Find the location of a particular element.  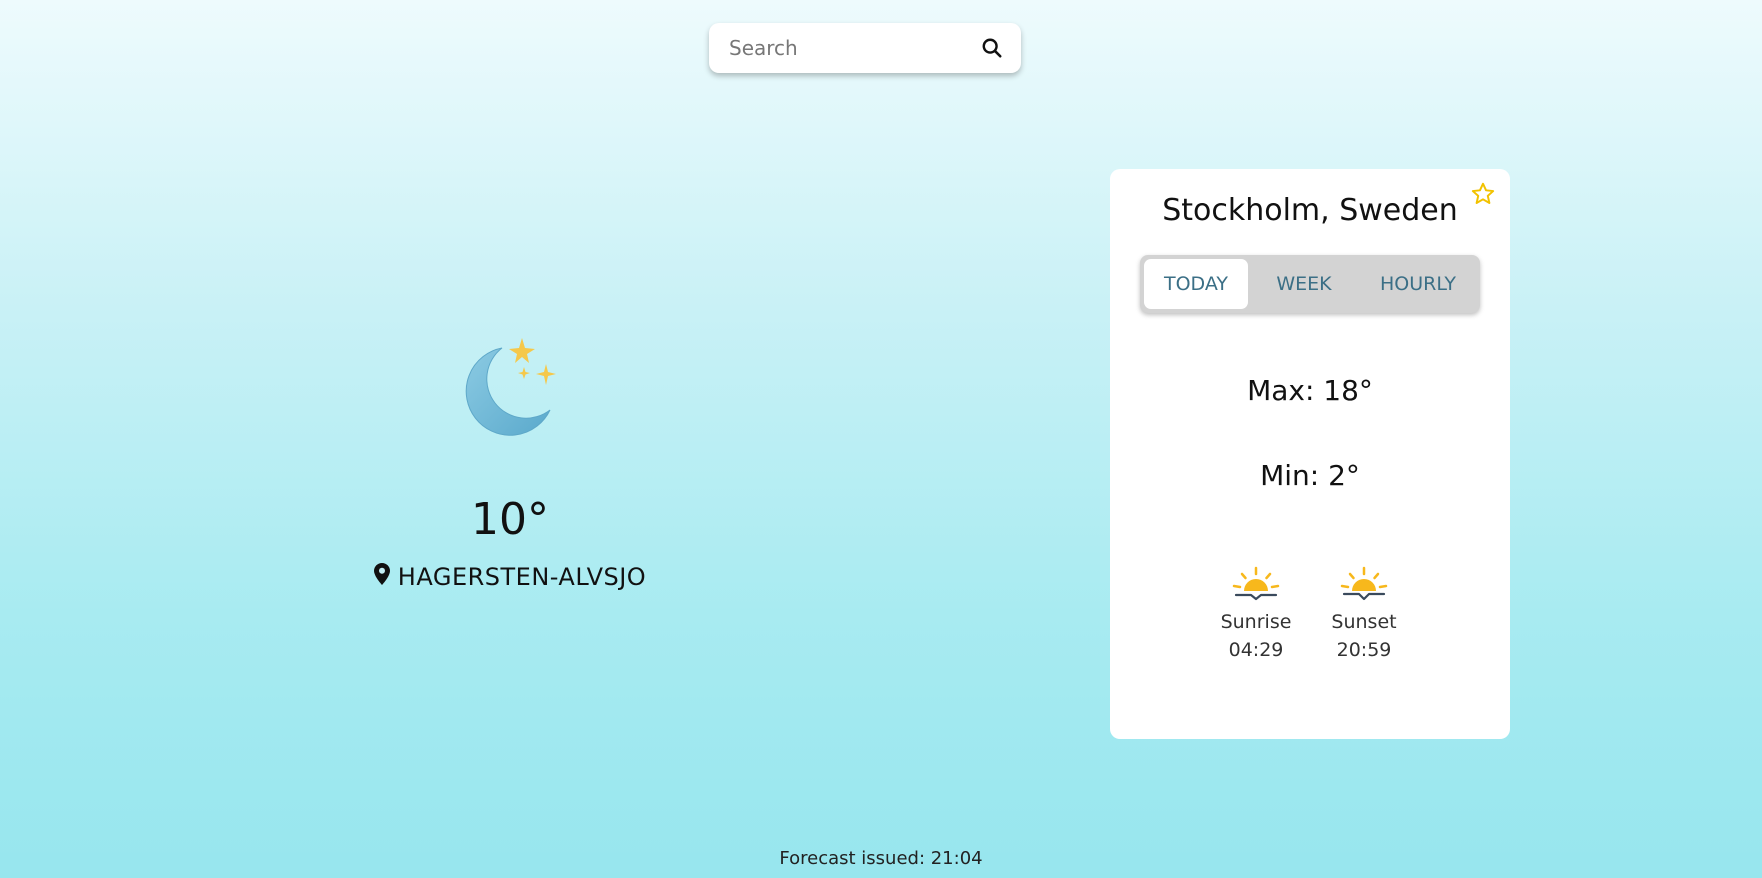

sunset-icon is located at coordinates (1364, 584).